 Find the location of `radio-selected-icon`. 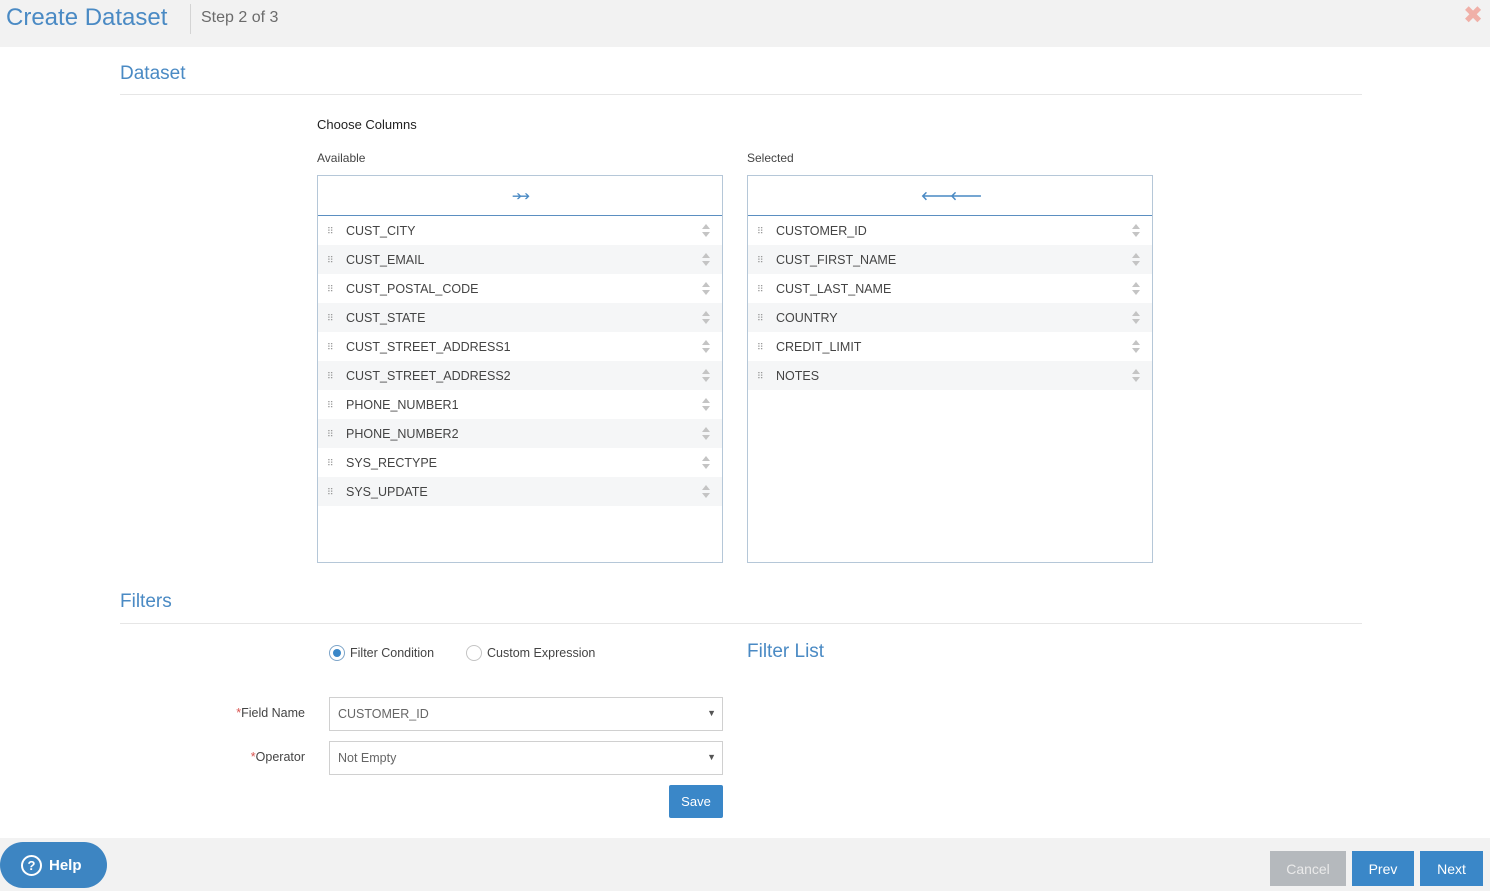

radio-selected-icon is located at coordinates (337, 653).